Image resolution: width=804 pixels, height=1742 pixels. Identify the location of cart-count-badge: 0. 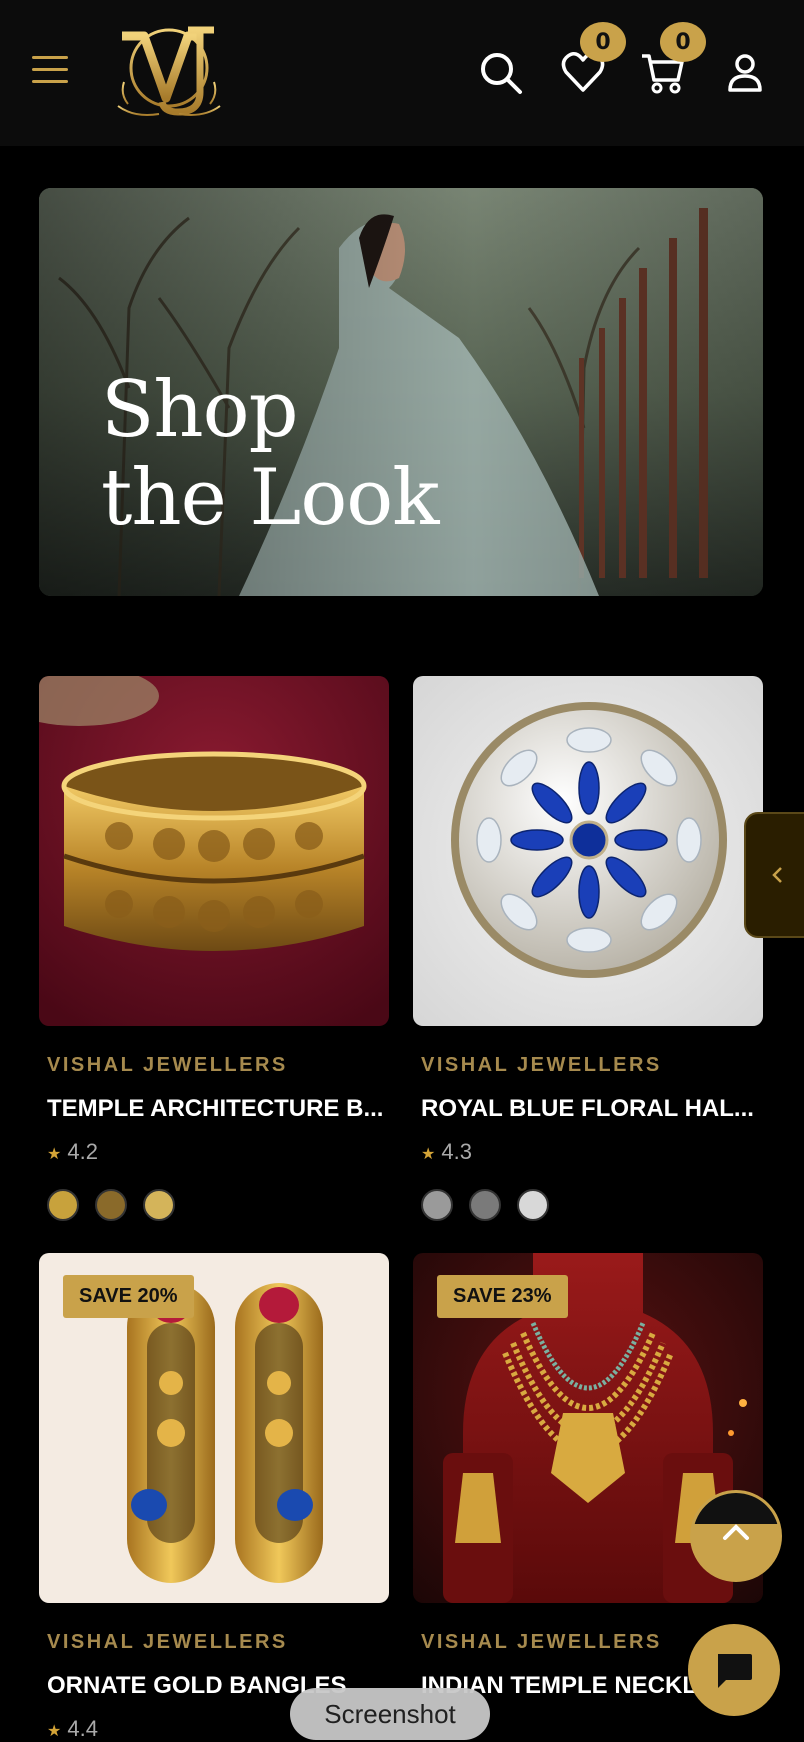
(683, 42).